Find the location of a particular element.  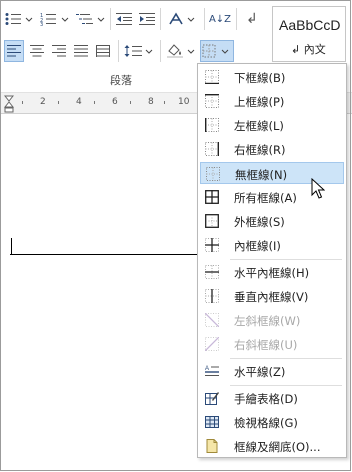

menu-item-view-gridlines: 檢視格線(G) is located at coordinates (272, 422).